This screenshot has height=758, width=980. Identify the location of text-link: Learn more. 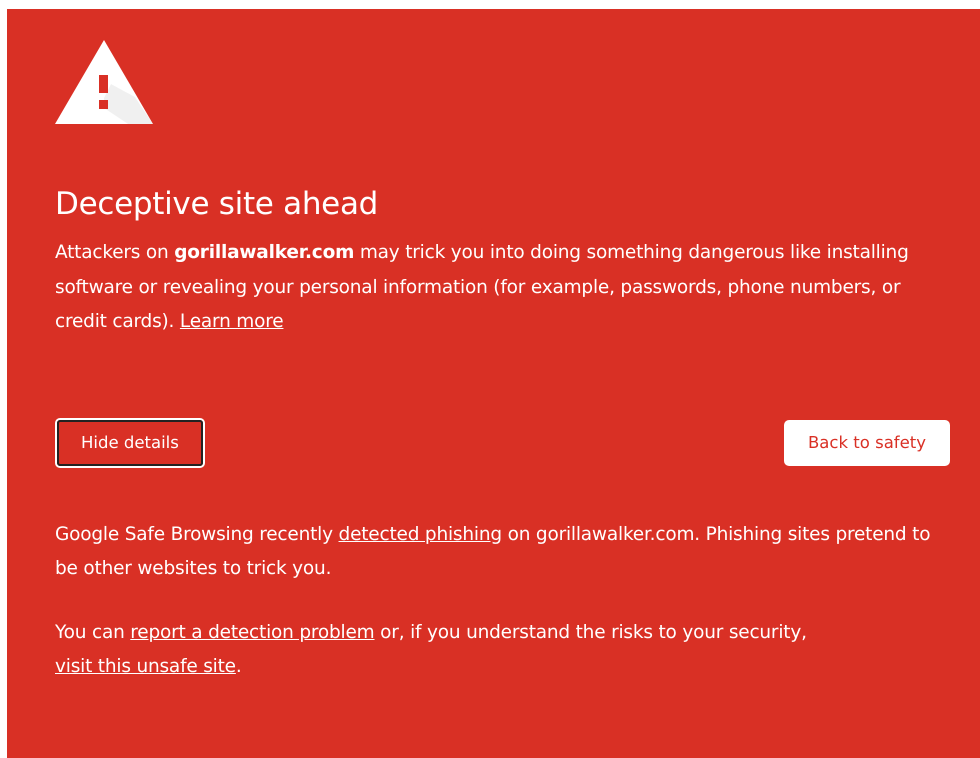
(232, 321).